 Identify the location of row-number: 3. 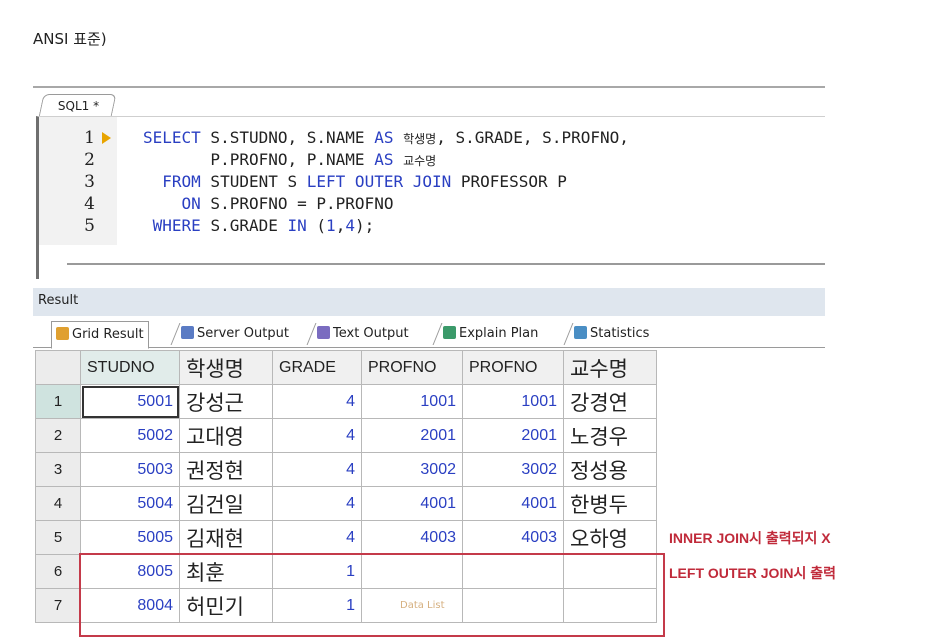
(58, 469).